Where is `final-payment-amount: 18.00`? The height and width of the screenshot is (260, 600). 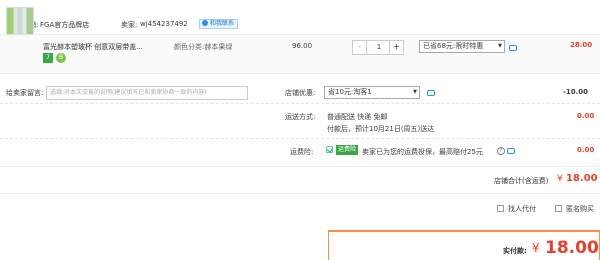
final-payment-amount: 18.00 is located at coordinates (572, 248).